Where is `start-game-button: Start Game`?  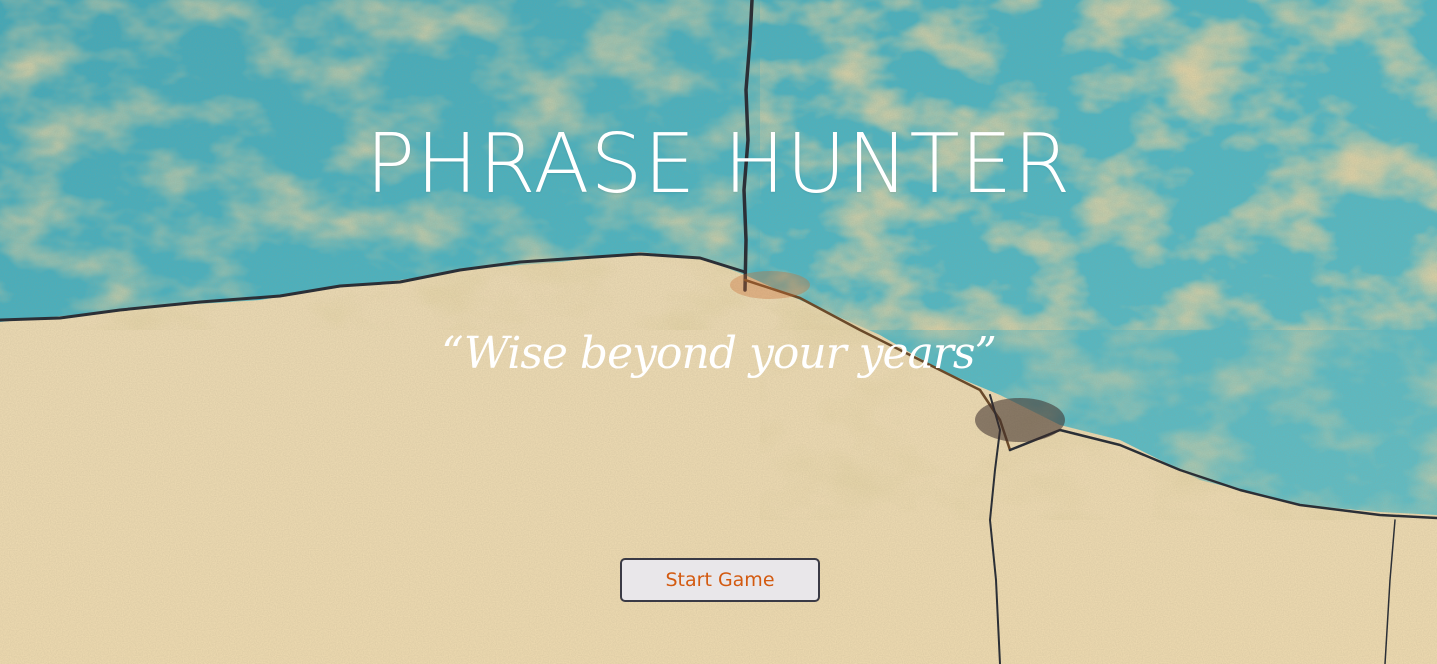
start-game-button: Start Game is located at coordinates (720, 580).